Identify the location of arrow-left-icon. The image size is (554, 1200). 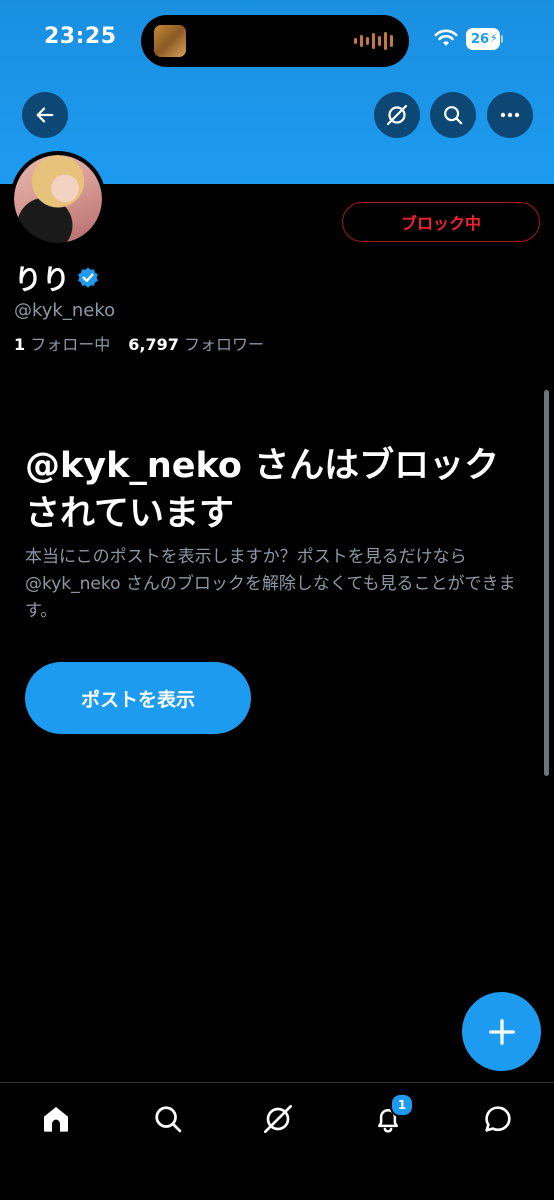
(45, 115).